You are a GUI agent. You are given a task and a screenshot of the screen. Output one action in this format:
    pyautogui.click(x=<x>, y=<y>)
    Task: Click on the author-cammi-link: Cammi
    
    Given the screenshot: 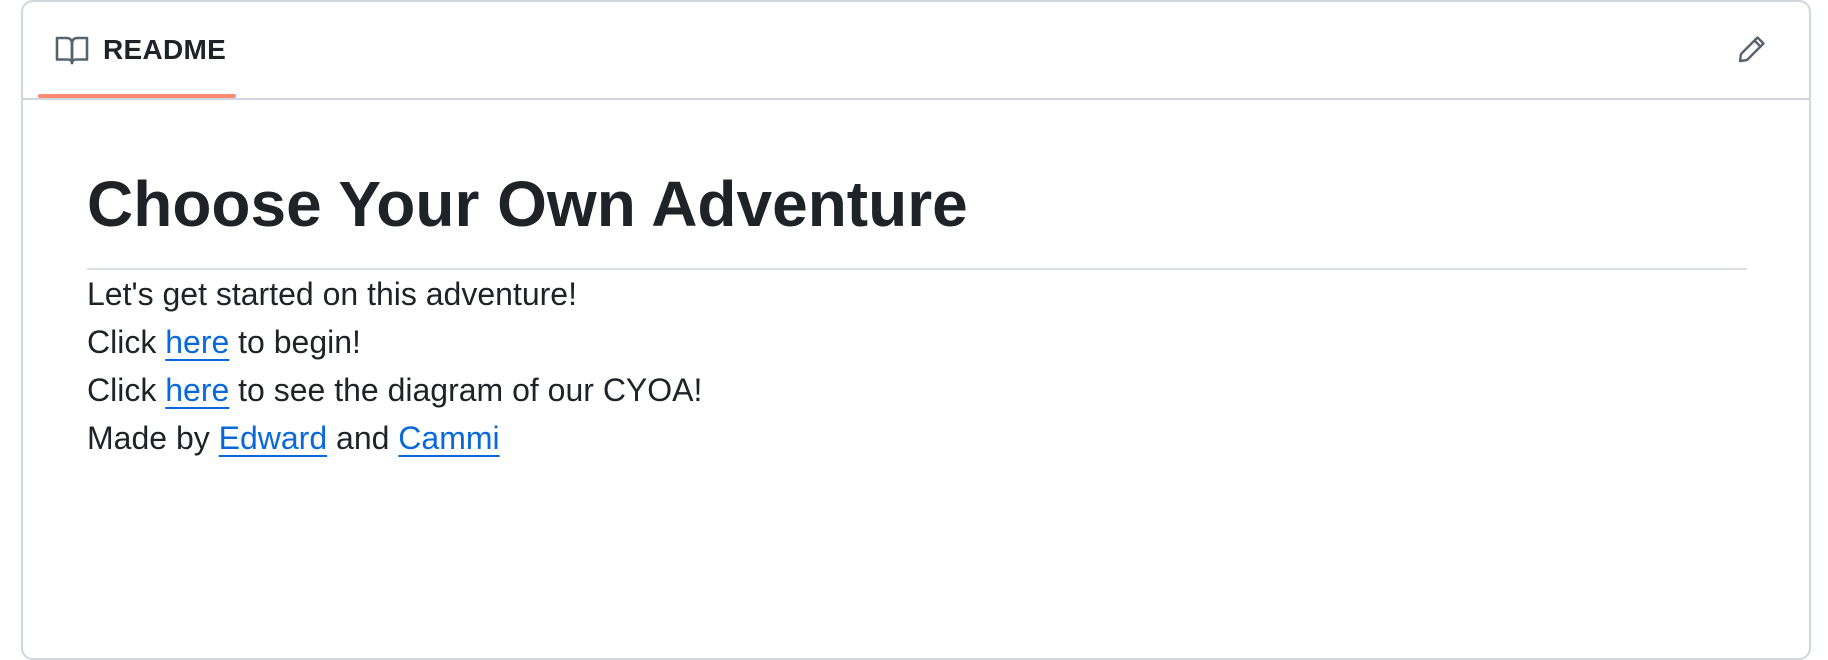 What is the action you would take?
    pyautogui.click(x=448, y=438)
    